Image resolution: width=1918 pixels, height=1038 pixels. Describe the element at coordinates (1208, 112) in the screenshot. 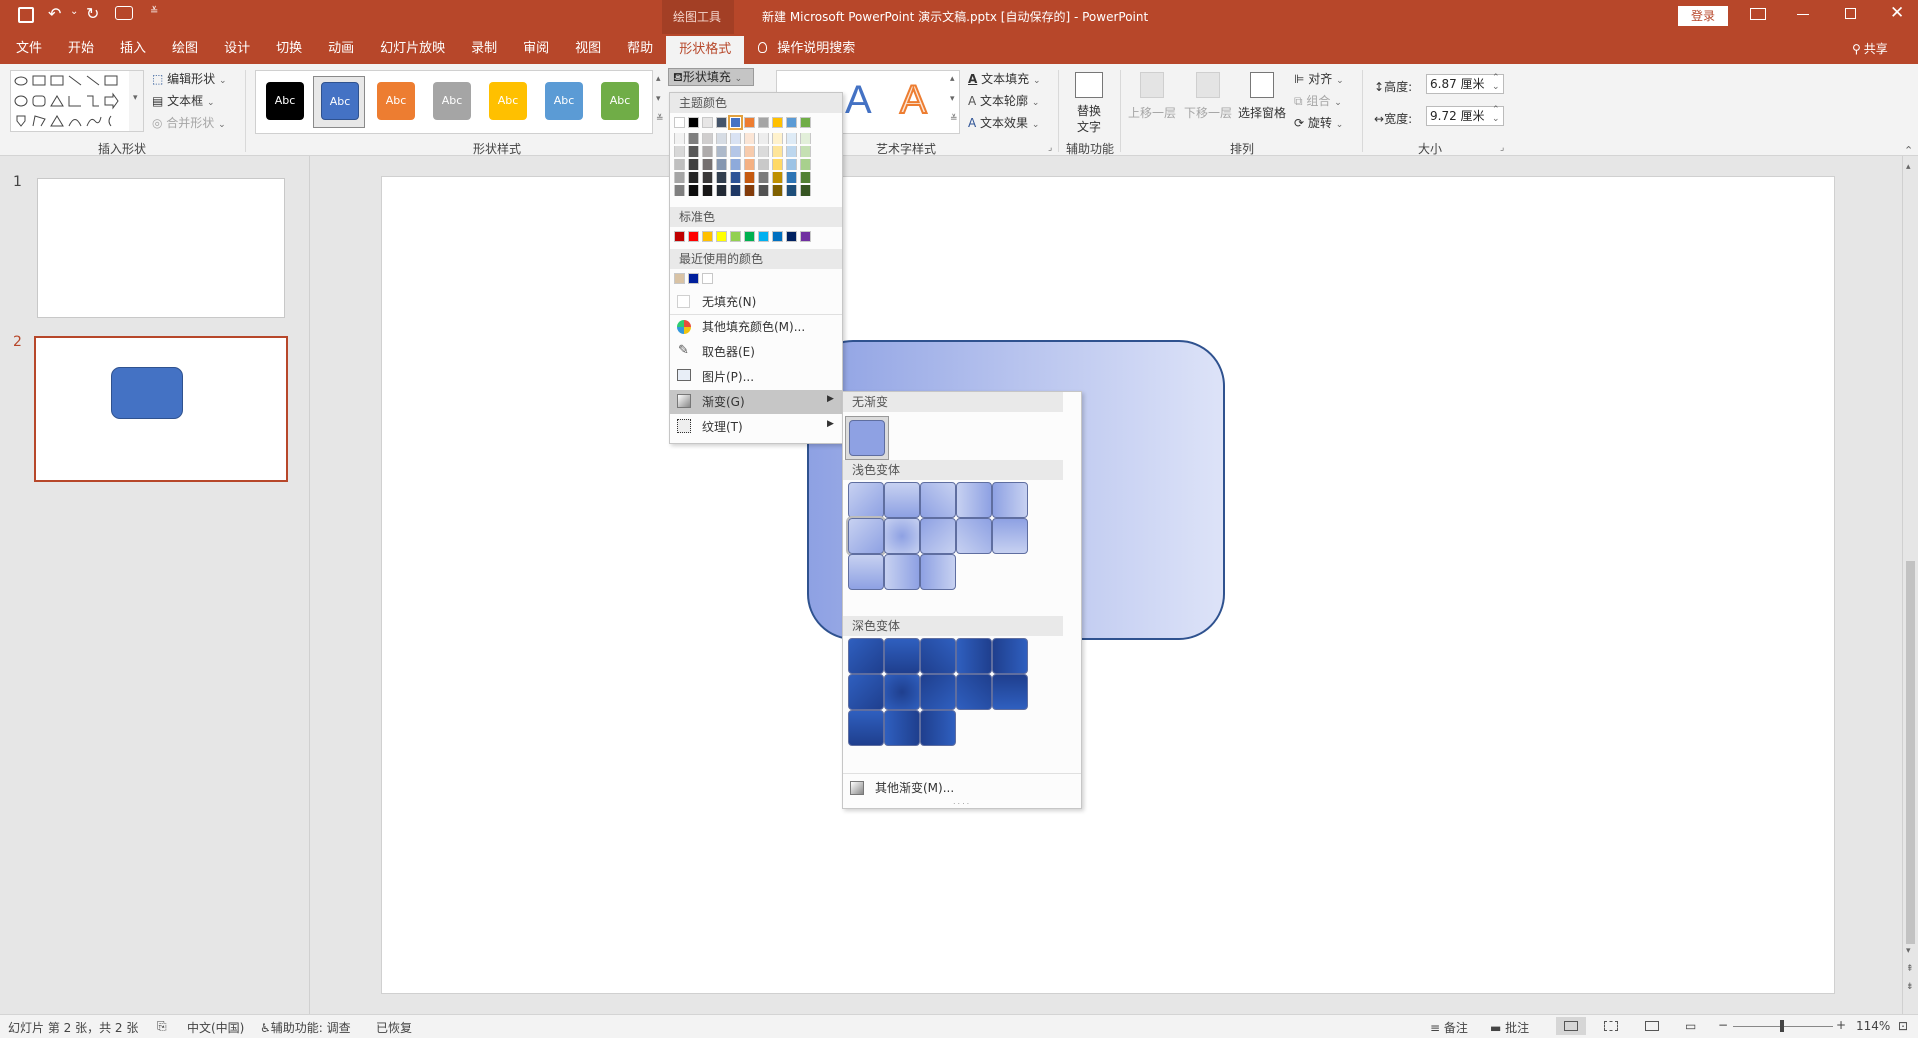

I see `send-backward-button: 下移一层` at that location.